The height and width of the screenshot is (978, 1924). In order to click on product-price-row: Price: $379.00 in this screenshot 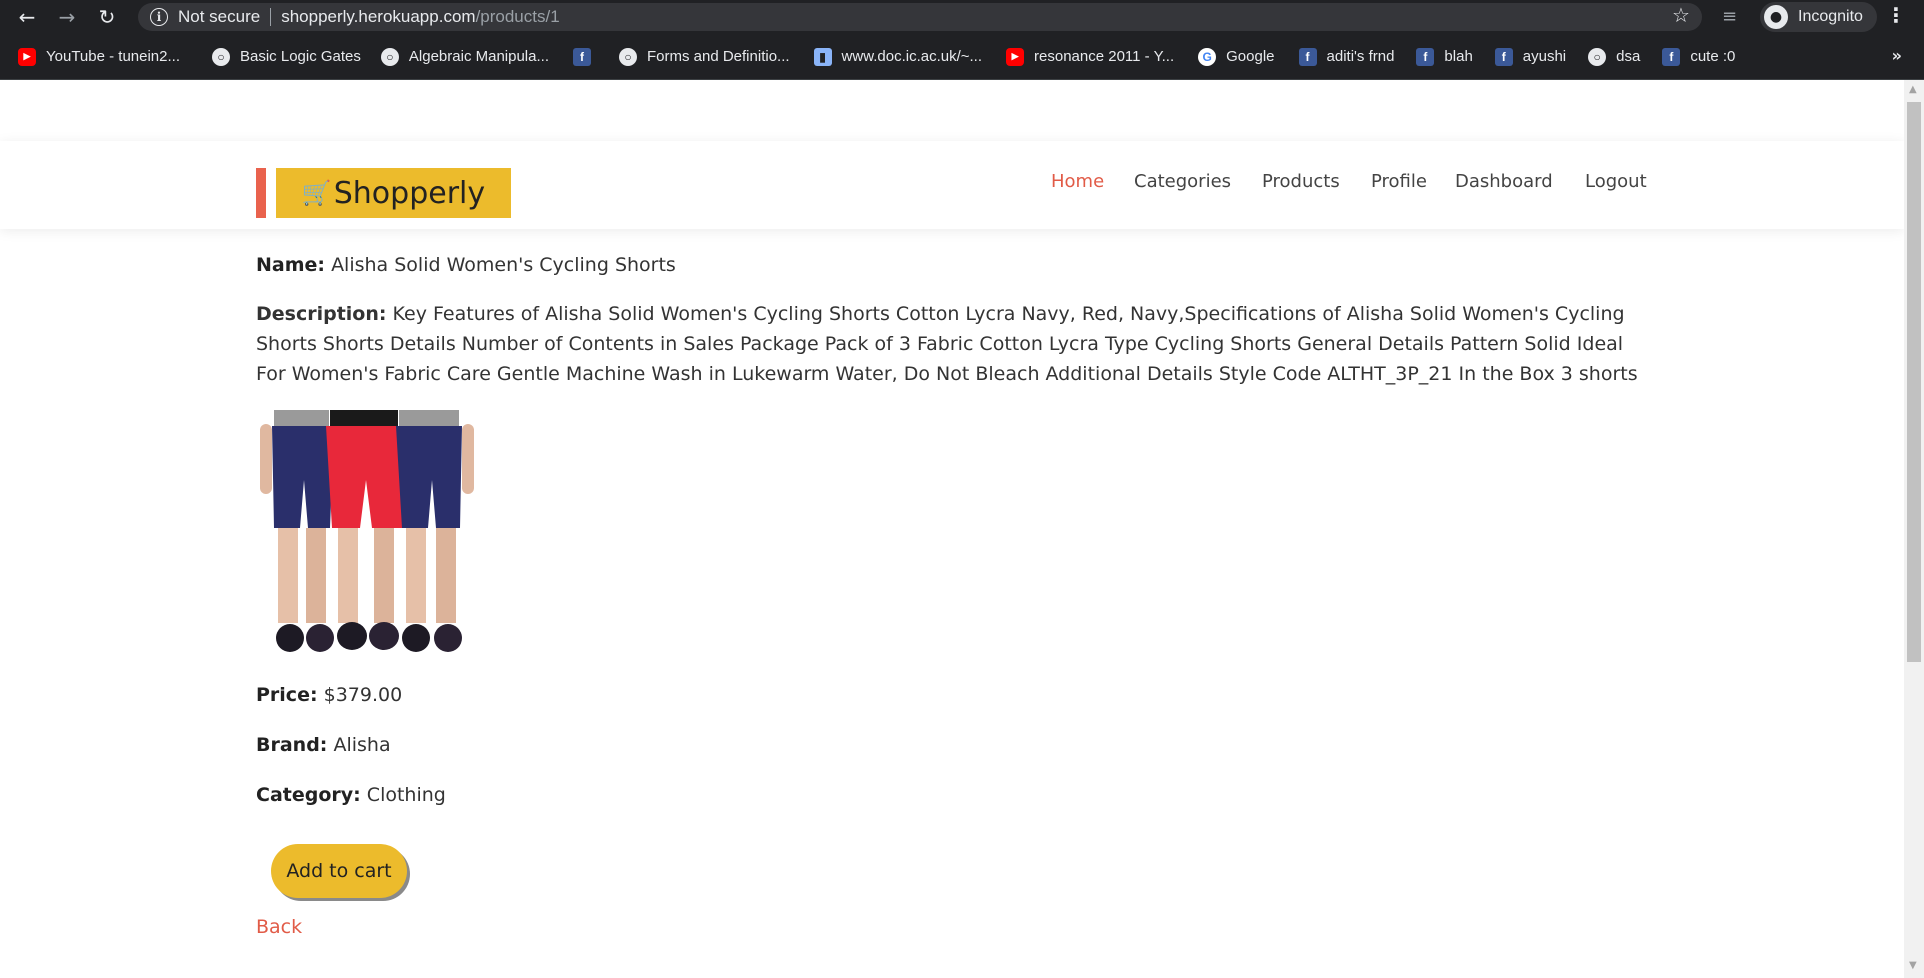, I will do `click(329, 695)`.